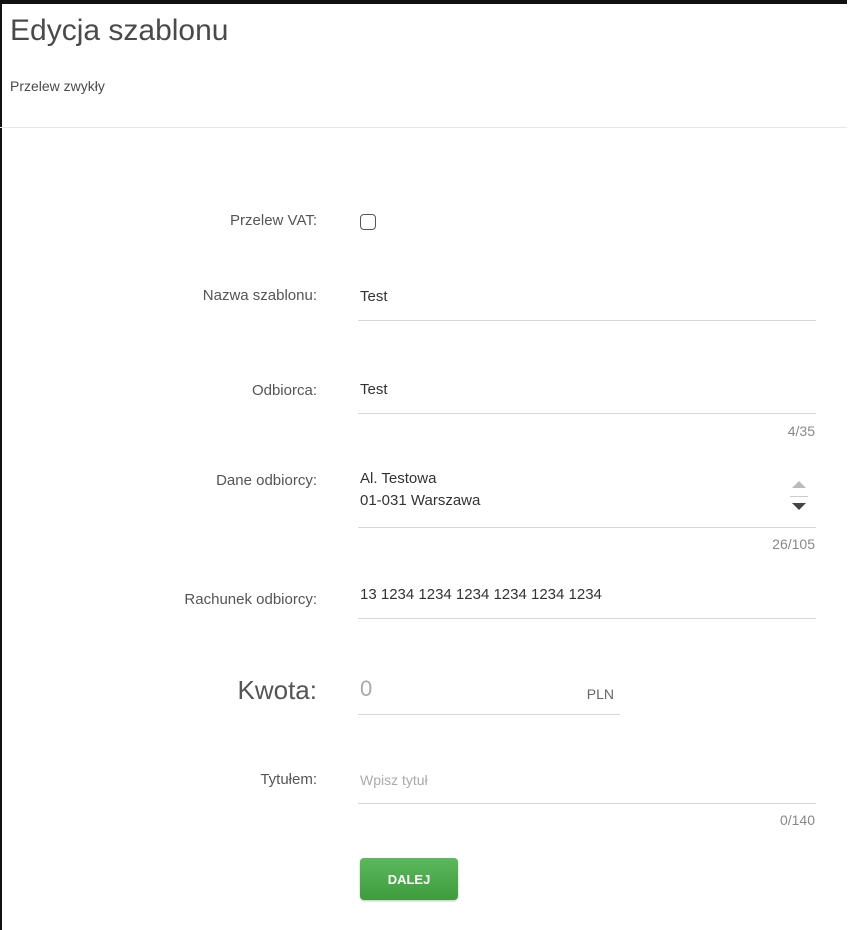  I want to click on textarea-scrollbar, so click(799, 496).